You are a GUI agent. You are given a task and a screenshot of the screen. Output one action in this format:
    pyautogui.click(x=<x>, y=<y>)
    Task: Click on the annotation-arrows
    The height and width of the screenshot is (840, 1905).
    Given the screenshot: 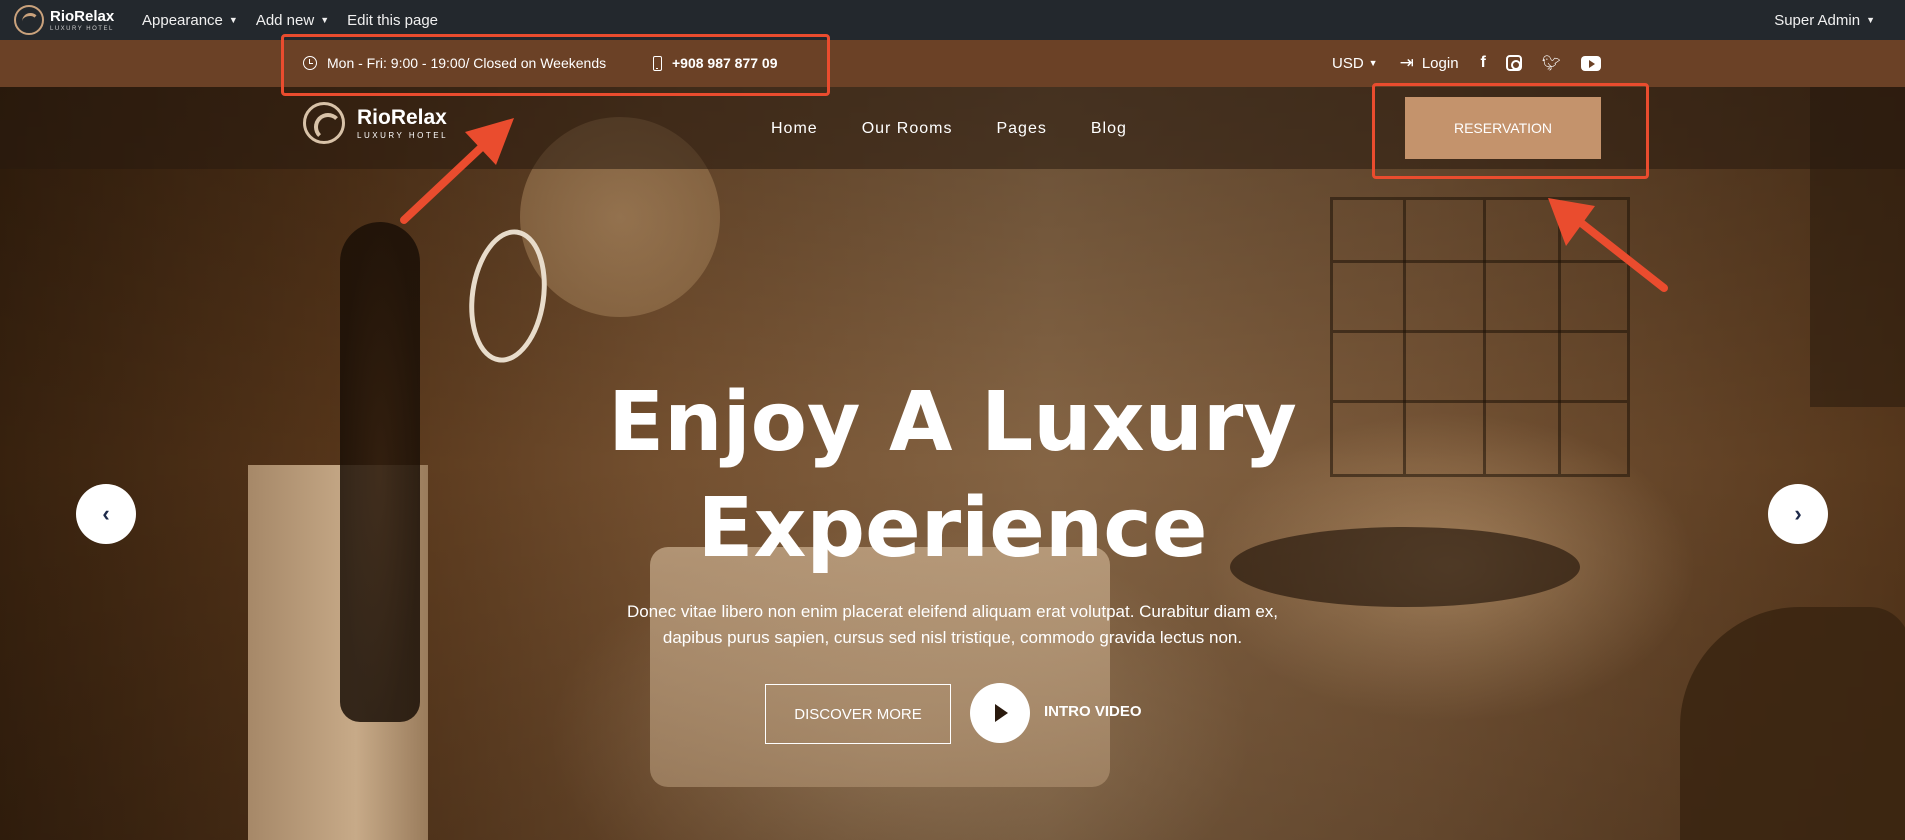 What is the action you would take?
    pyautogui.click(x=1034, y=205)
    